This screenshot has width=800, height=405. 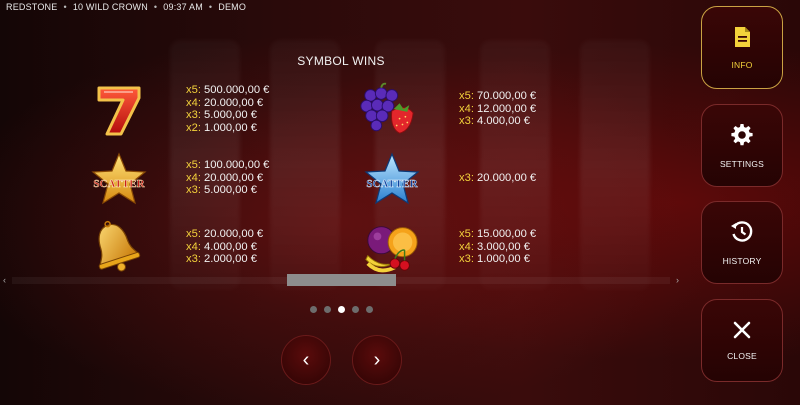 I want to click on pay-row: x4: 4.000,00 €, so click(x=221, y=246).